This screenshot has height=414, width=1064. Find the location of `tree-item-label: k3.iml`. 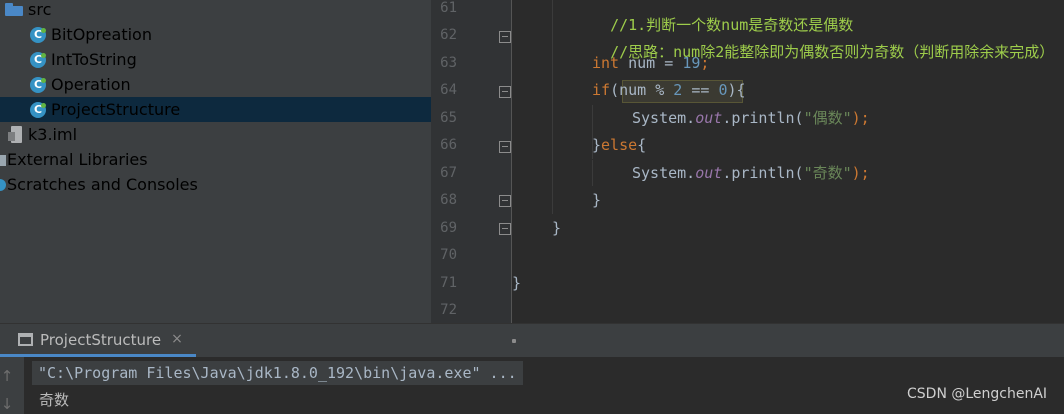

tree-item-label: k3.iml is located at coordinates (53, 134).